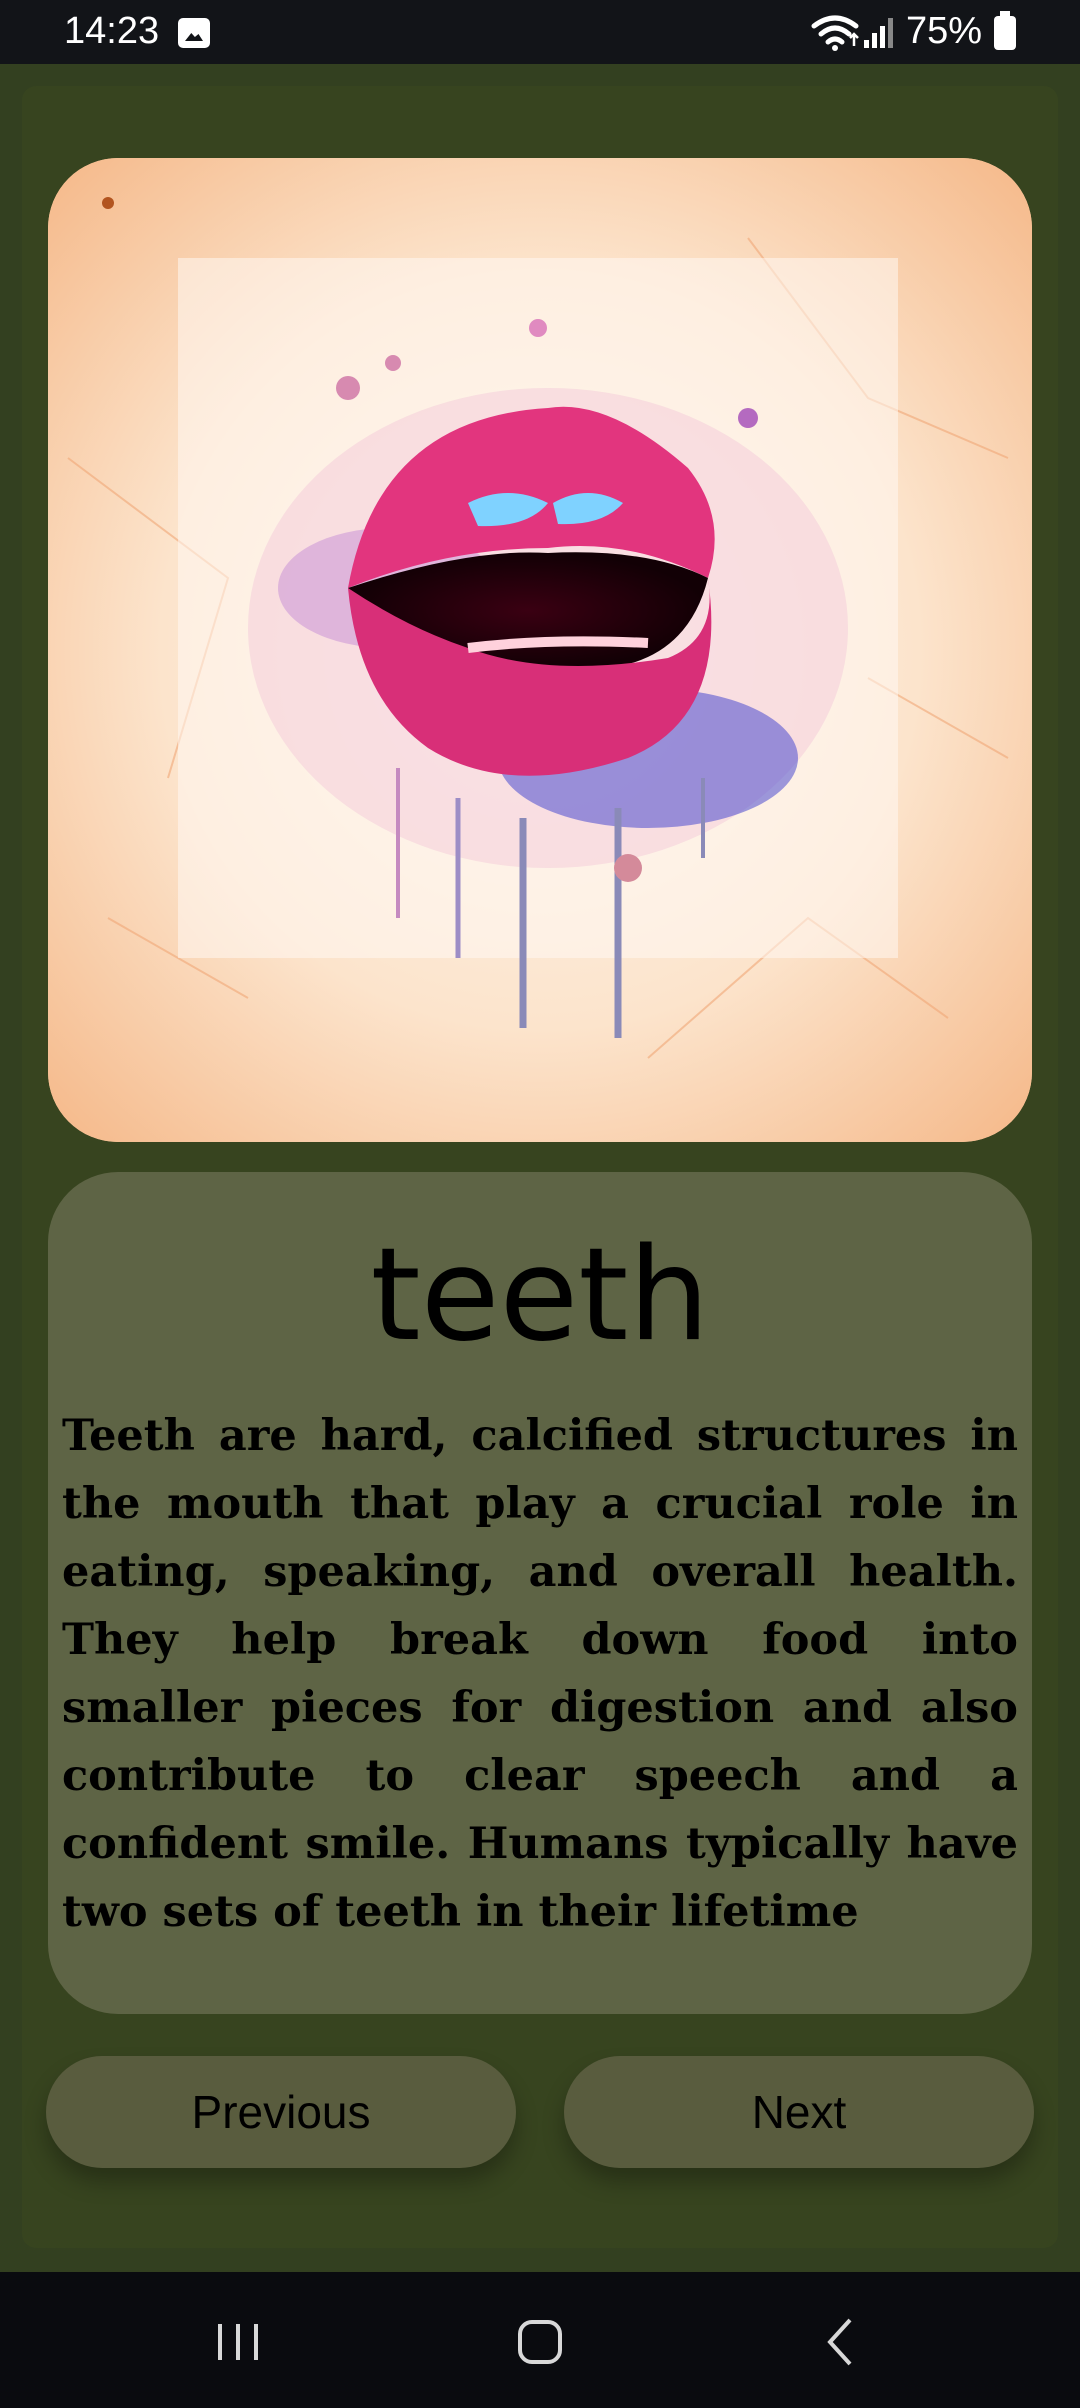  Describe the element at coordinates (878, 33) in the screenshot. I see `signal-icon` at that location.